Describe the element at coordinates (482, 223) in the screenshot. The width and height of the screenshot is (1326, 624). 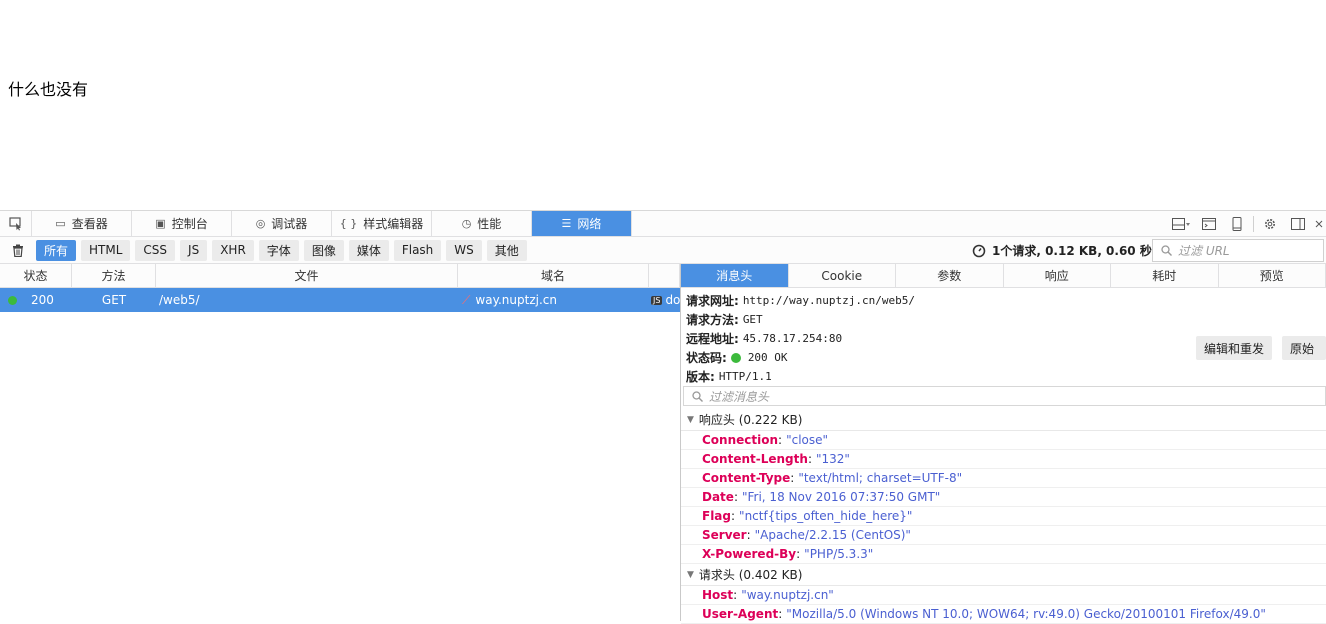
I see `tab-performance: ◷ 性能` at that location.